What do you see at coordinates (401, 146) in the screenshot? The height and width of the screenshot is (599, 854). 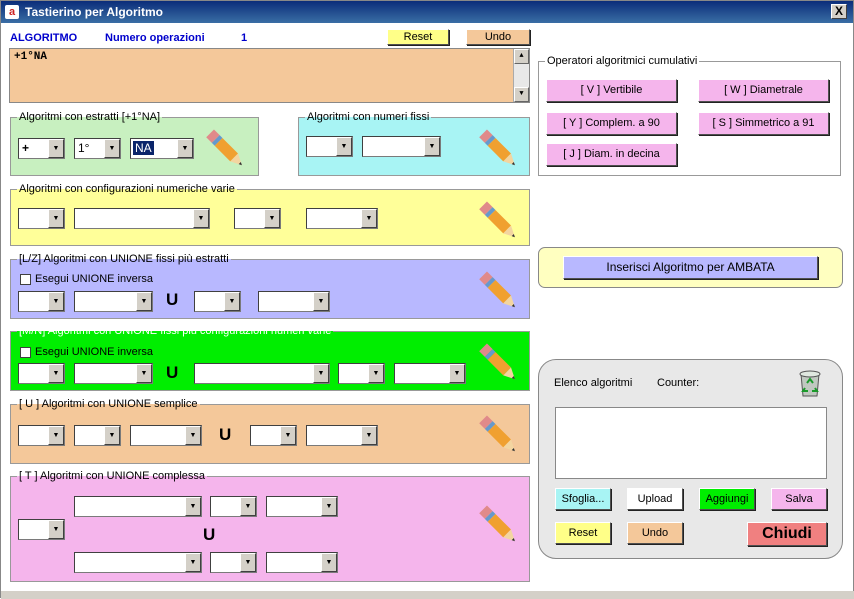 I see `fissi-select-2: ▼` at bounding box center [401, 146].